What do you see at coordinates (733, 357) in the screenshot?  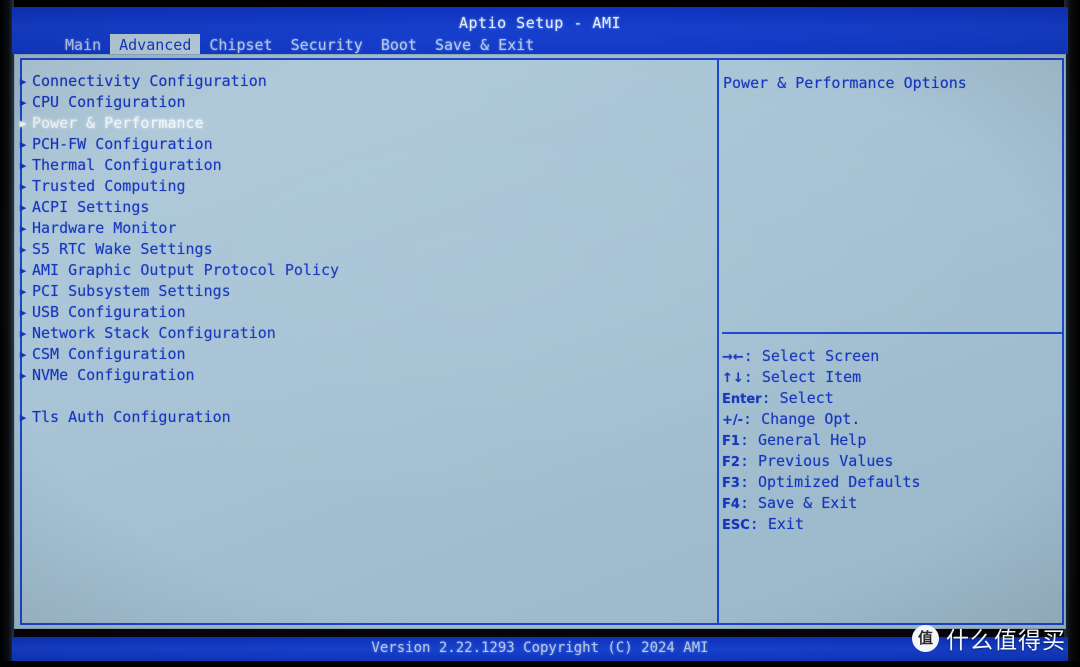 I see `key-glyph: →←` at bounding box center [733, 357].